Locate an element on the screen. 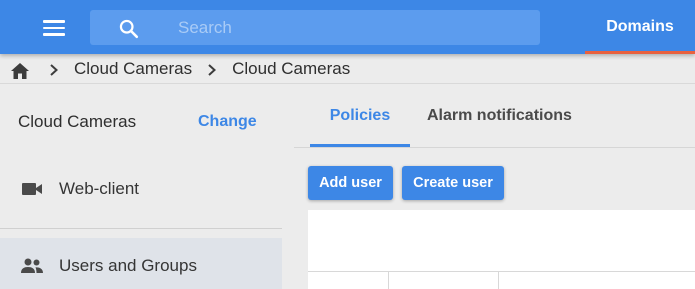 Image resolution: width=695 pixels, height=289 pixels. add-user-button: Add user is located at coordinates (350, 183).